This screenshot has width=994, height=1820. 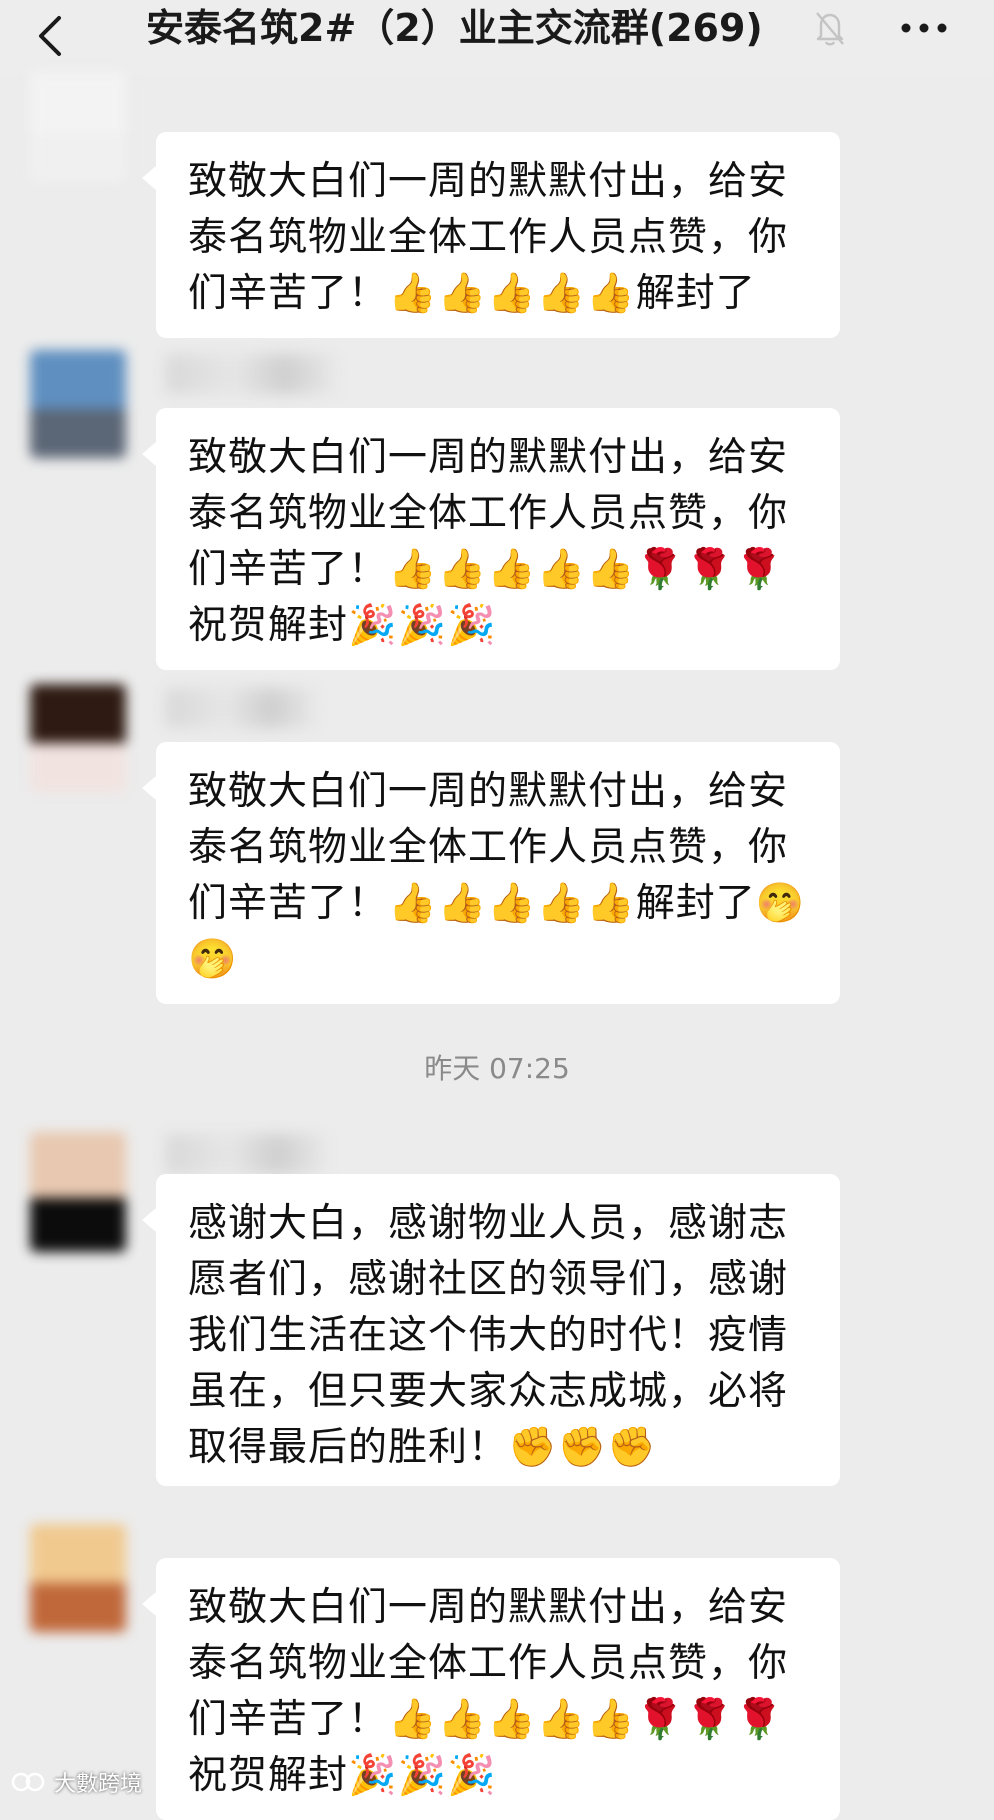 I want to click on more-dots-icon, so click(x=924, y=28).